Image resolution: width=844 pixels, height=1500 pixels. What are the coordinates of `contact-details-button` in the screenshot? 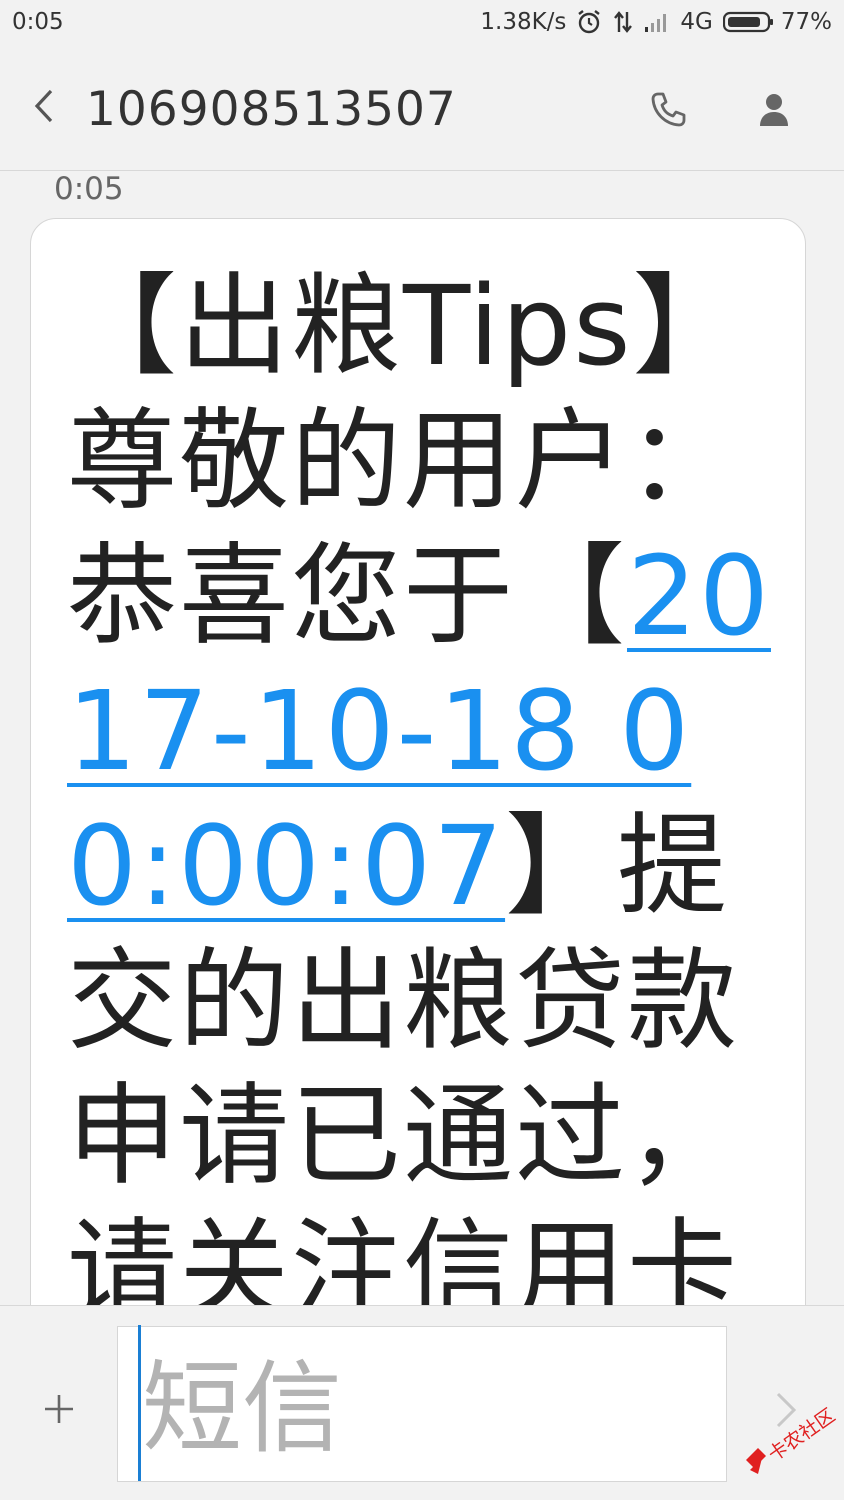 It's located at (776, 112).